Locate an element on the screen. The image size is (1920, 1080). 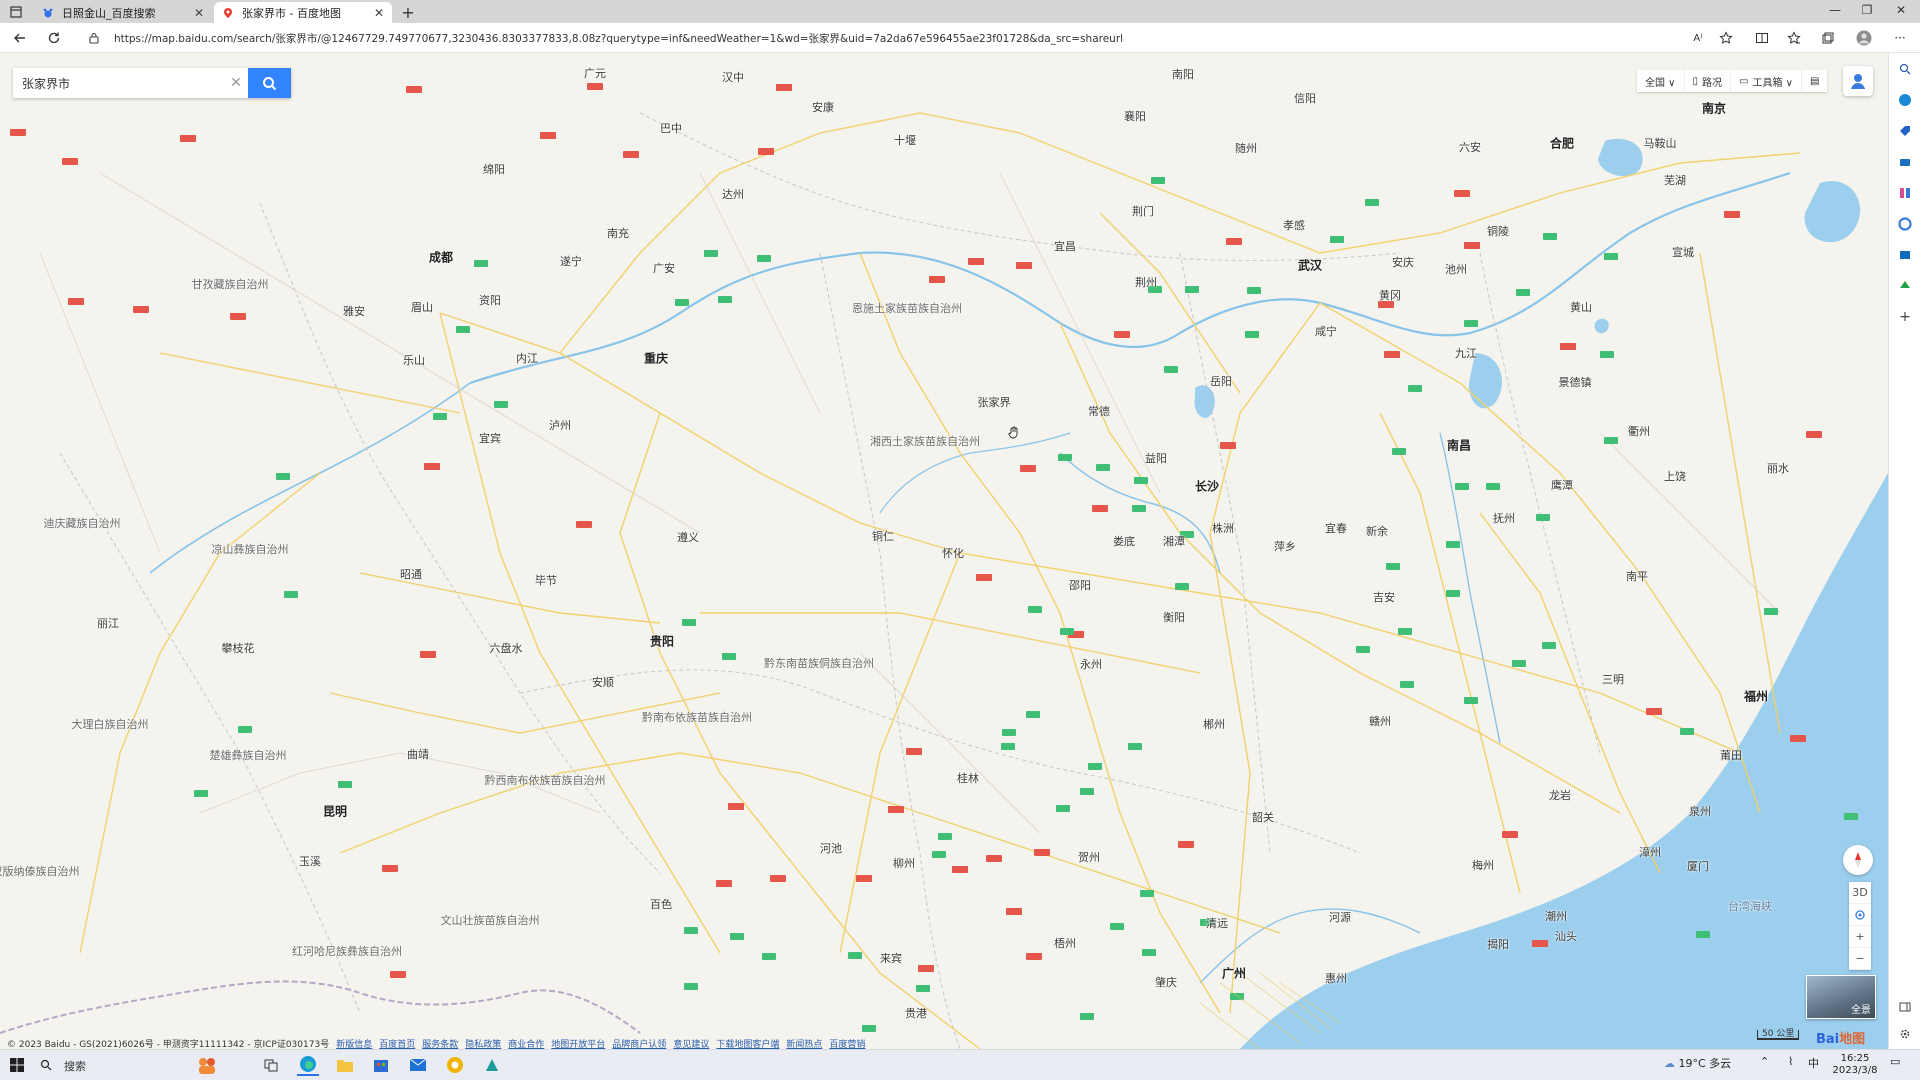
city-label: 重庆 is located at coordinates (656, 358).